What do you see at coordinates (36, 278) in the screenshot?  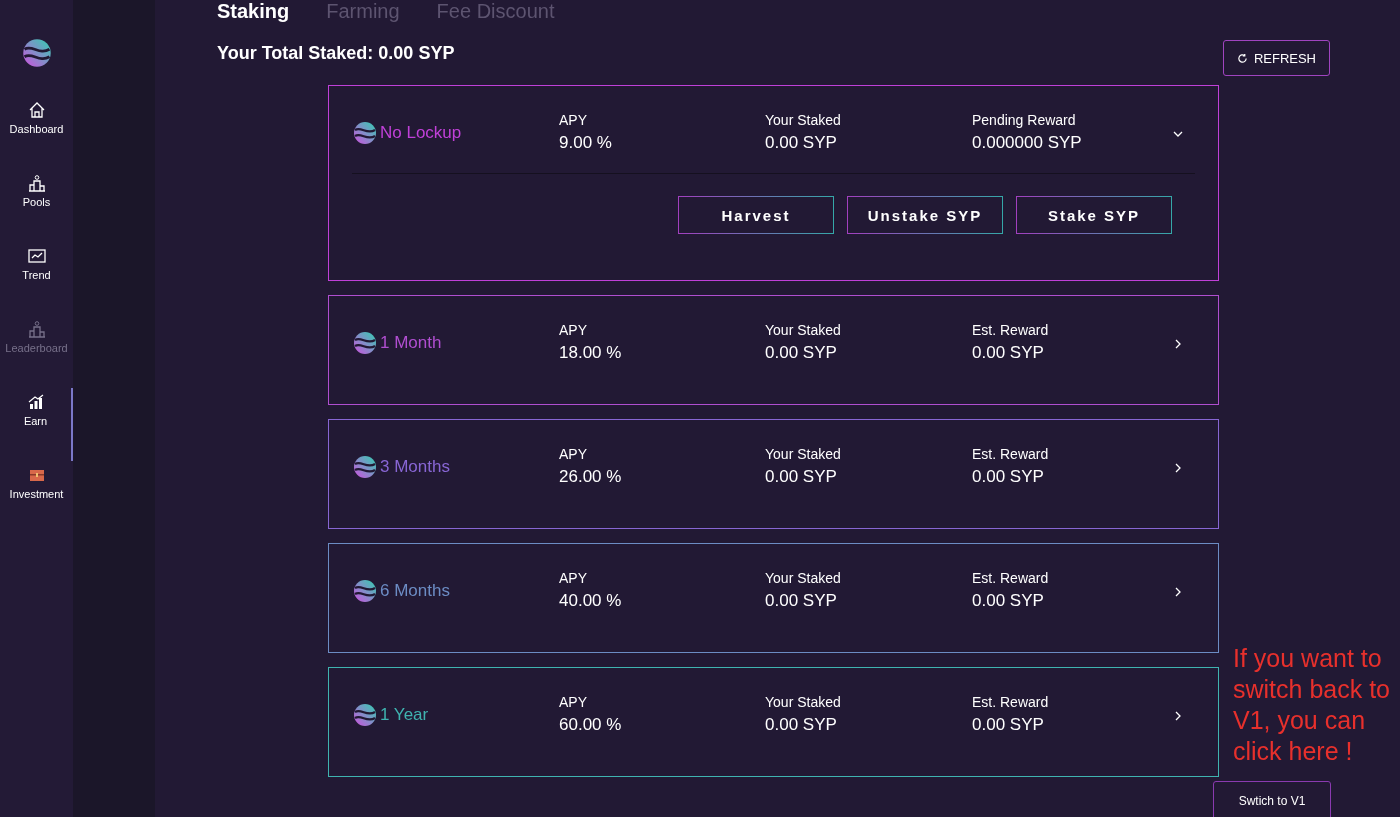 I see `sidebar-item: Trend` at bounding box center [36, 278].